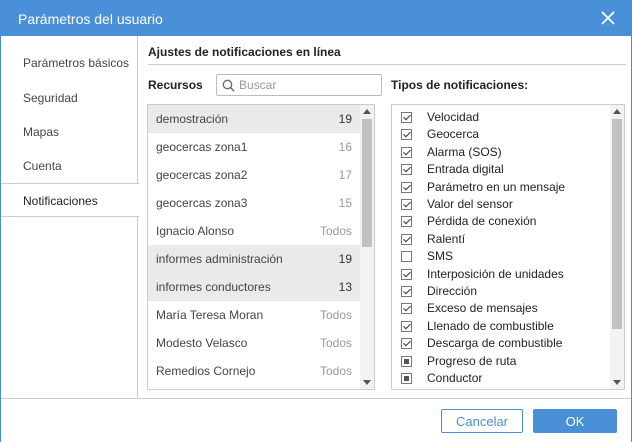 The height and width of the screenshot is (442, 632). What do you see at coordinates (202, 203) in the screenshot?
I see `resource-name: geocercas zona3` at bounding box center [202, 203].